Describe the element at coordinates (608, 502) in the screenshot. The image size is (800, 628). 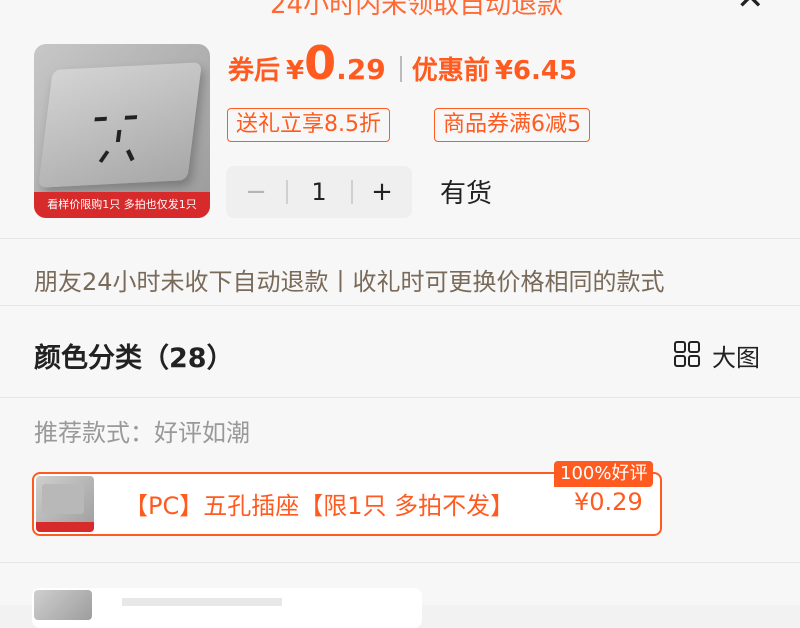
I see `variant-price: ¥0.29` at that location.